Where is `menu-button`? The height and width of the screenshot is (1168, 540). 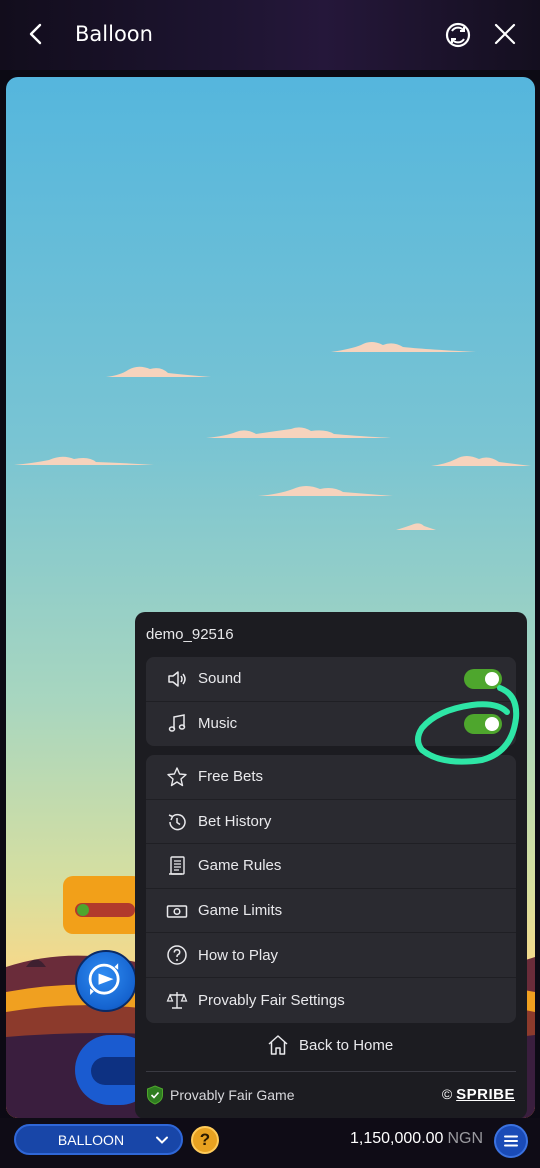 menu-button is located at coordinates (511, 1141).